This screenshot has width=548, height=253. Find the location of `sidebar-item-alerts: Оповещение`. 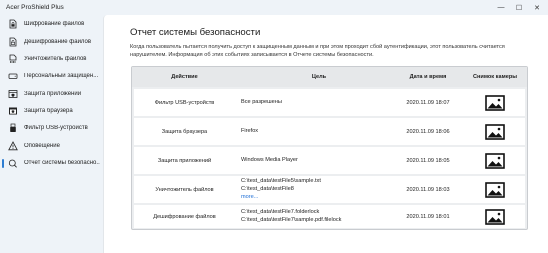

sidebar-item-alerts: Оповещение is located at coordinates (51, 146).